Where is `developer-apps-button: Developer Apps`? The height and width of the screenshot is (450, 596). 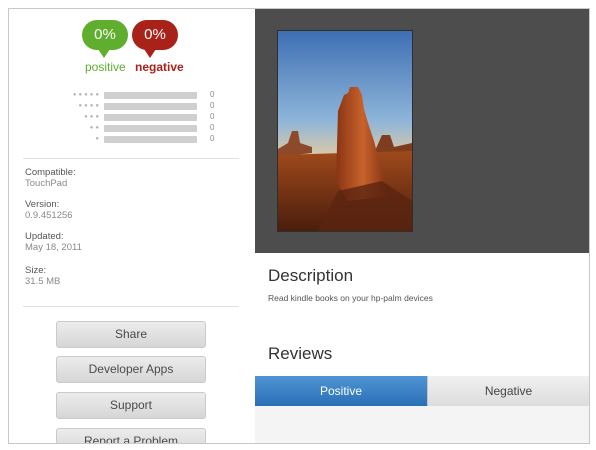 developer-apps-button: Developer Apps is located at coordinates (131, 369).